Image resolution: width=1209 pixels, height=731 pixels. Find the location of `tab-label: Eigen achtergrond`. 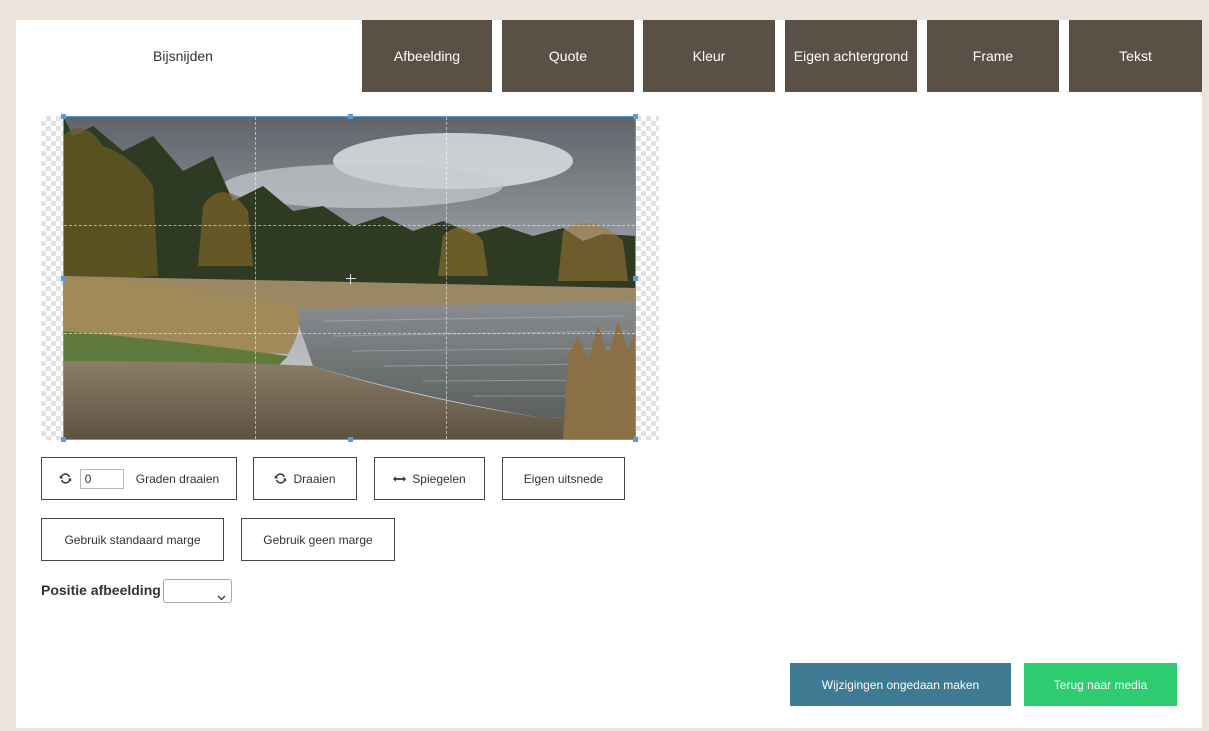

tab-label: Eigen achtergrond is located at coordinates (851, 56).